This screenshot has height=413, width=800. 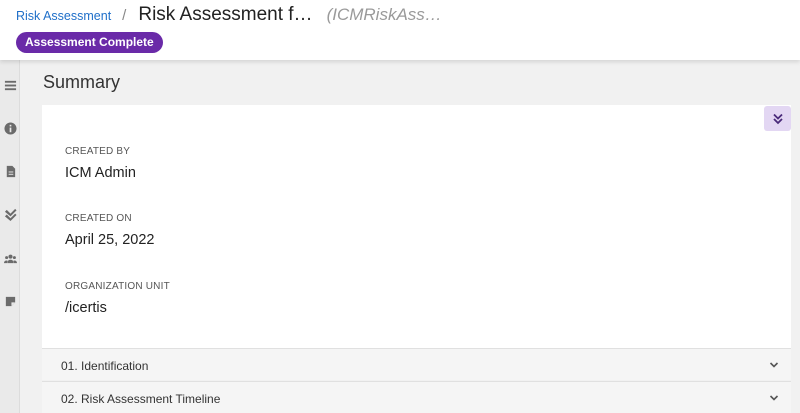 What do you see at coordinates (89, 42) in the screenshot?
I see `status-badge: Assessment Complete` at bounding box center [89, 42].